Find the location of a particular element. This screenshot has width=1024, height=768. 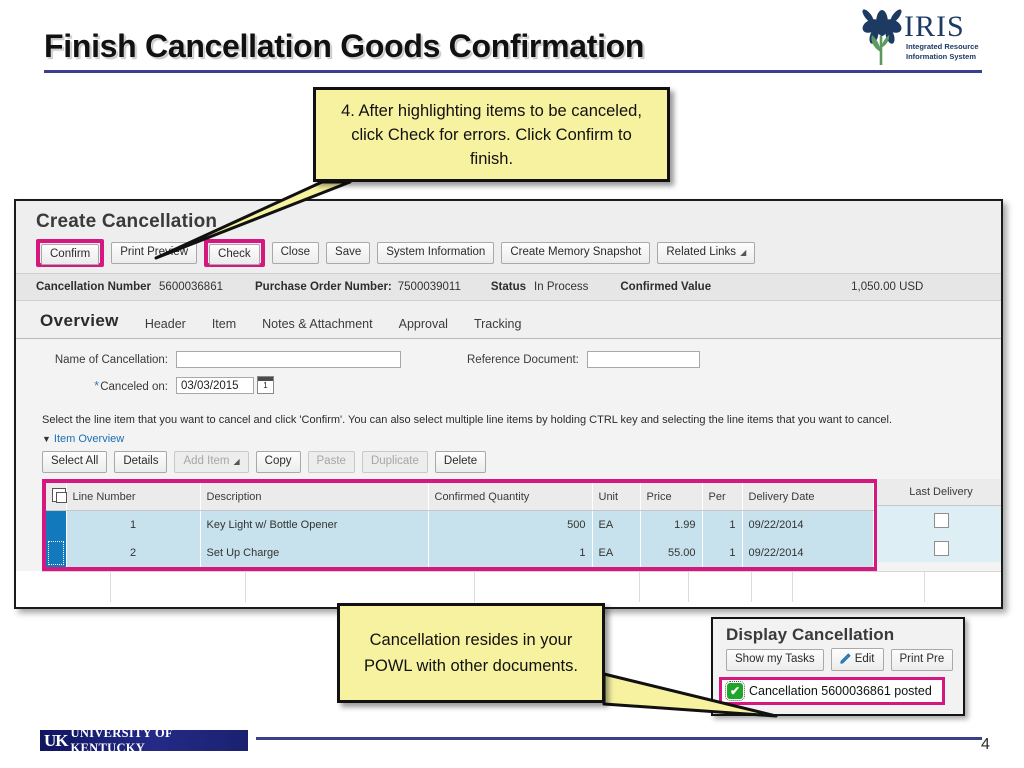

tab-approval: Approval is located at coordinates (423, 327).